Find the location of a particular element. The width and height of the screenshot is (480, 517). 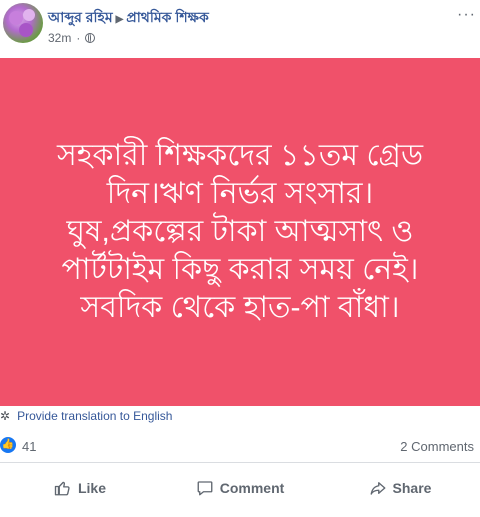

arrow-right-icon: ▶ is located at coordinates (119, 19).